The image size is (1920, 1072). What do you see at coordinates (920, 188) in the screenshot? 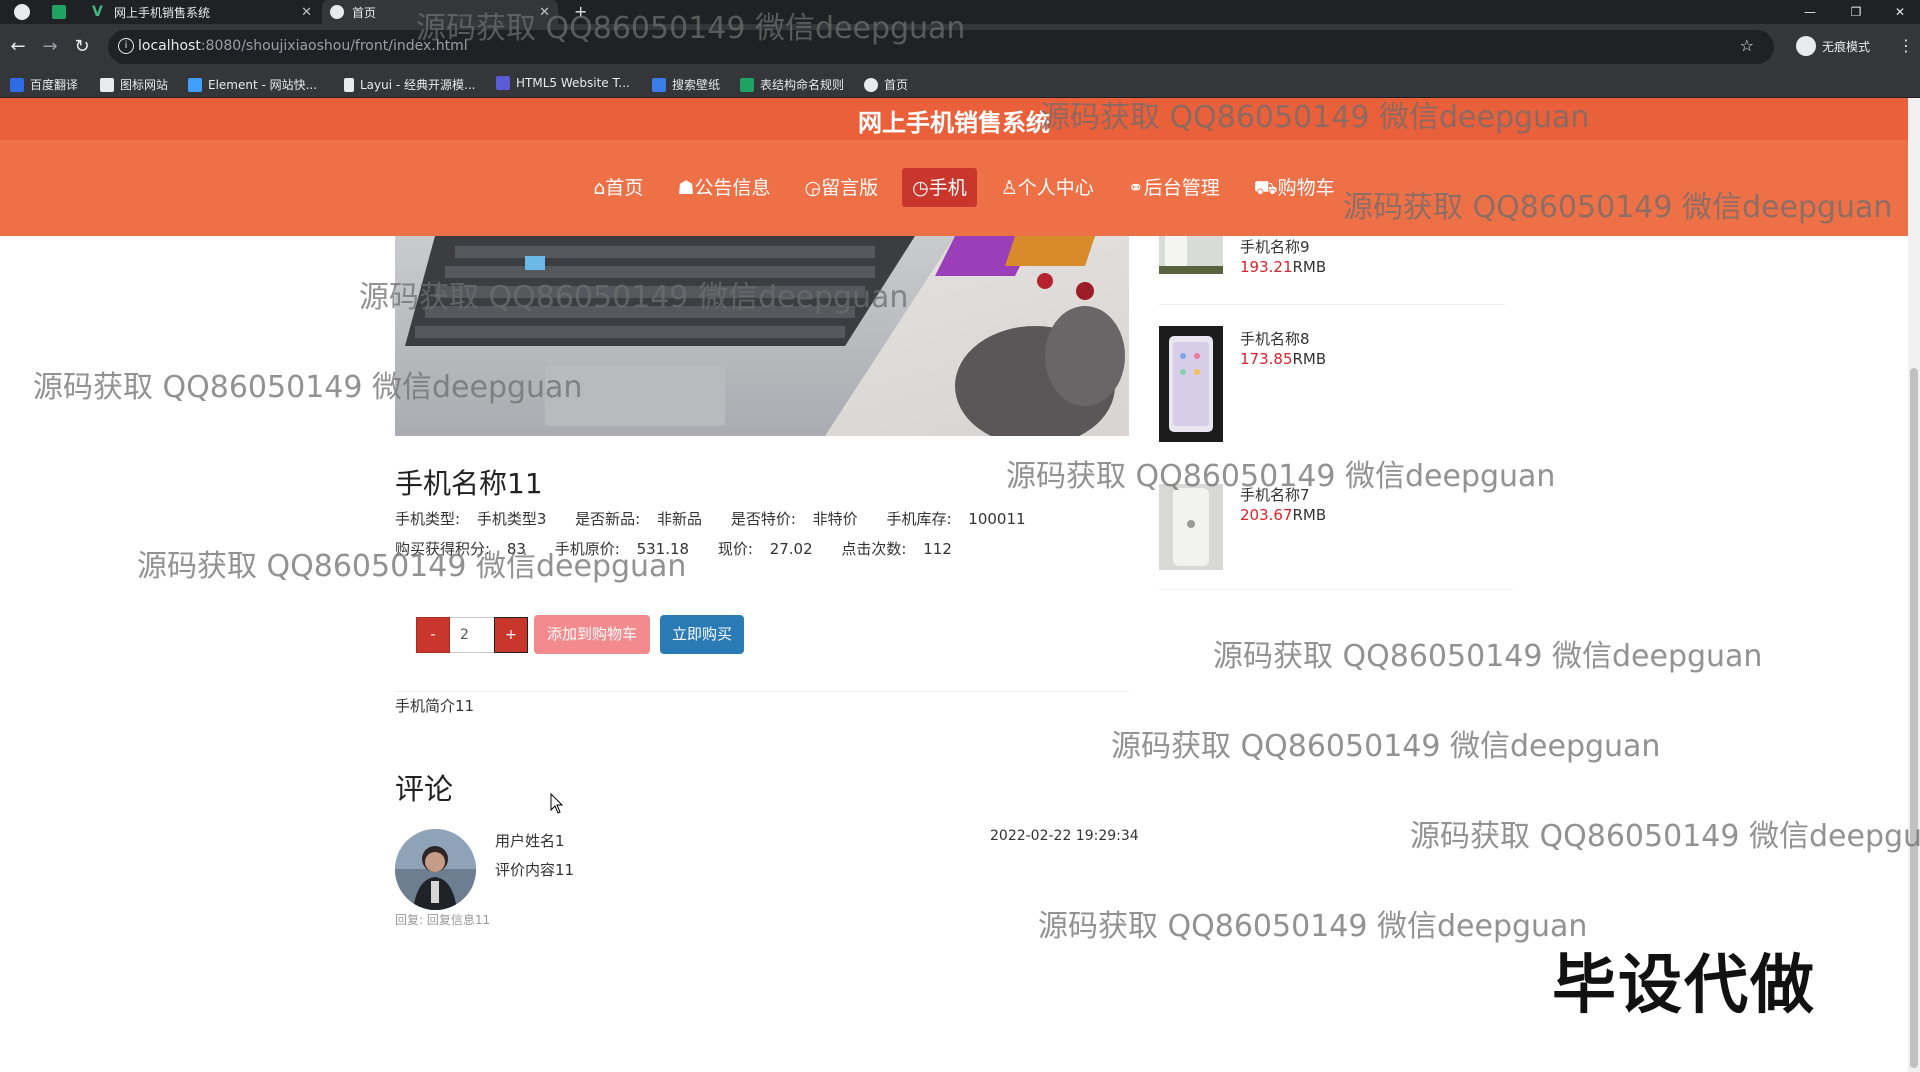
I see `phone-icon: ◷` at bounding box center [920, 188].